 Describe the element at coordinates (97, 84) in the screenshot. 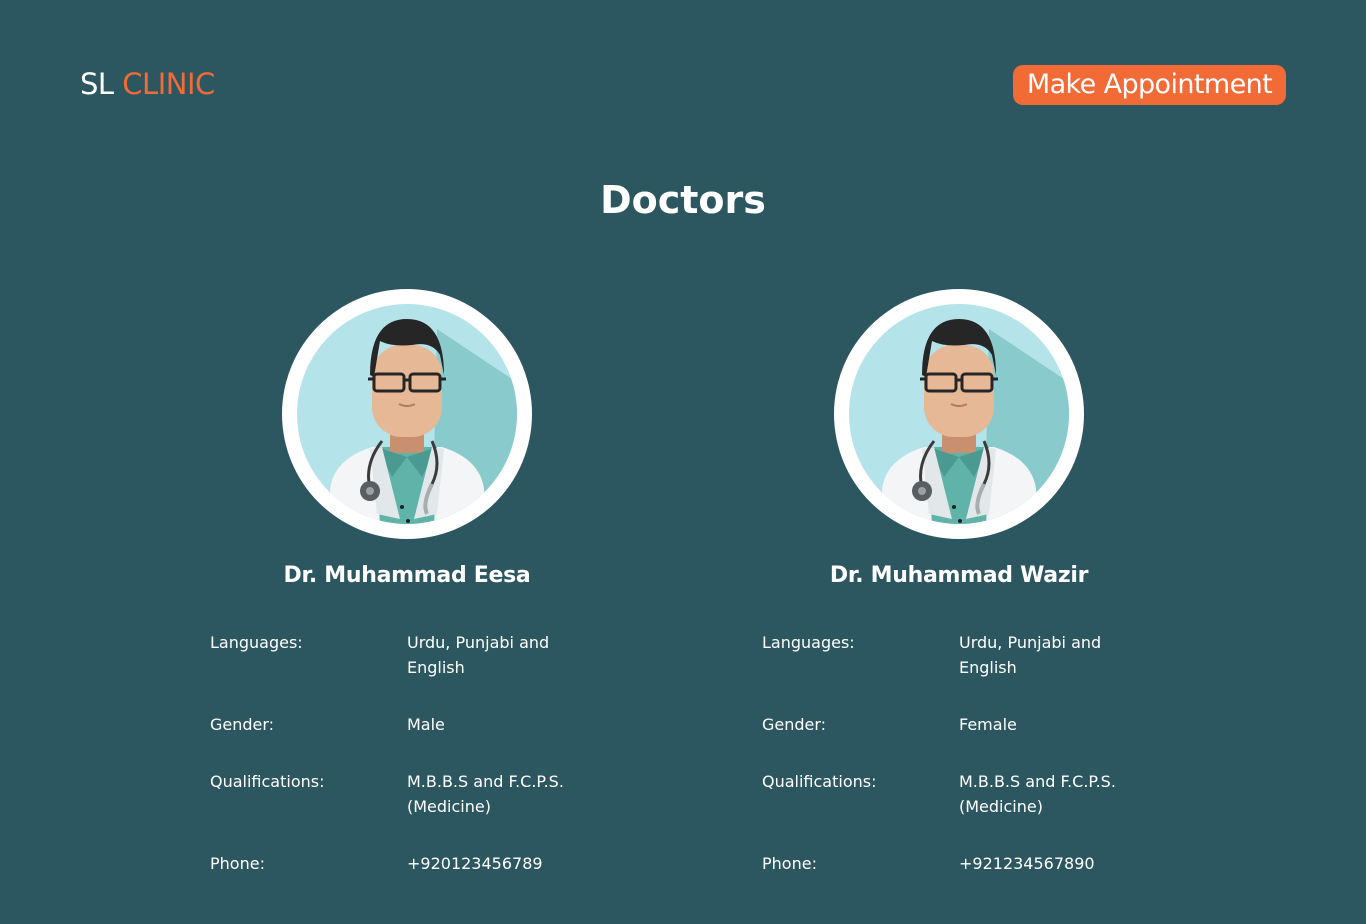

I see `logo-text-sl: SL` at that location.